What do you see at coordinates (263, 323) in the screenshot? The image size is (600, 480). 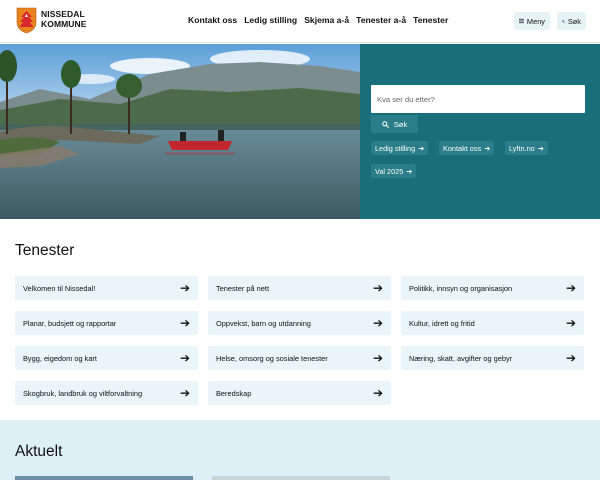 I see `service-card-label: Oppvekst, barn og utdanning` at bounding box center [263, 323].